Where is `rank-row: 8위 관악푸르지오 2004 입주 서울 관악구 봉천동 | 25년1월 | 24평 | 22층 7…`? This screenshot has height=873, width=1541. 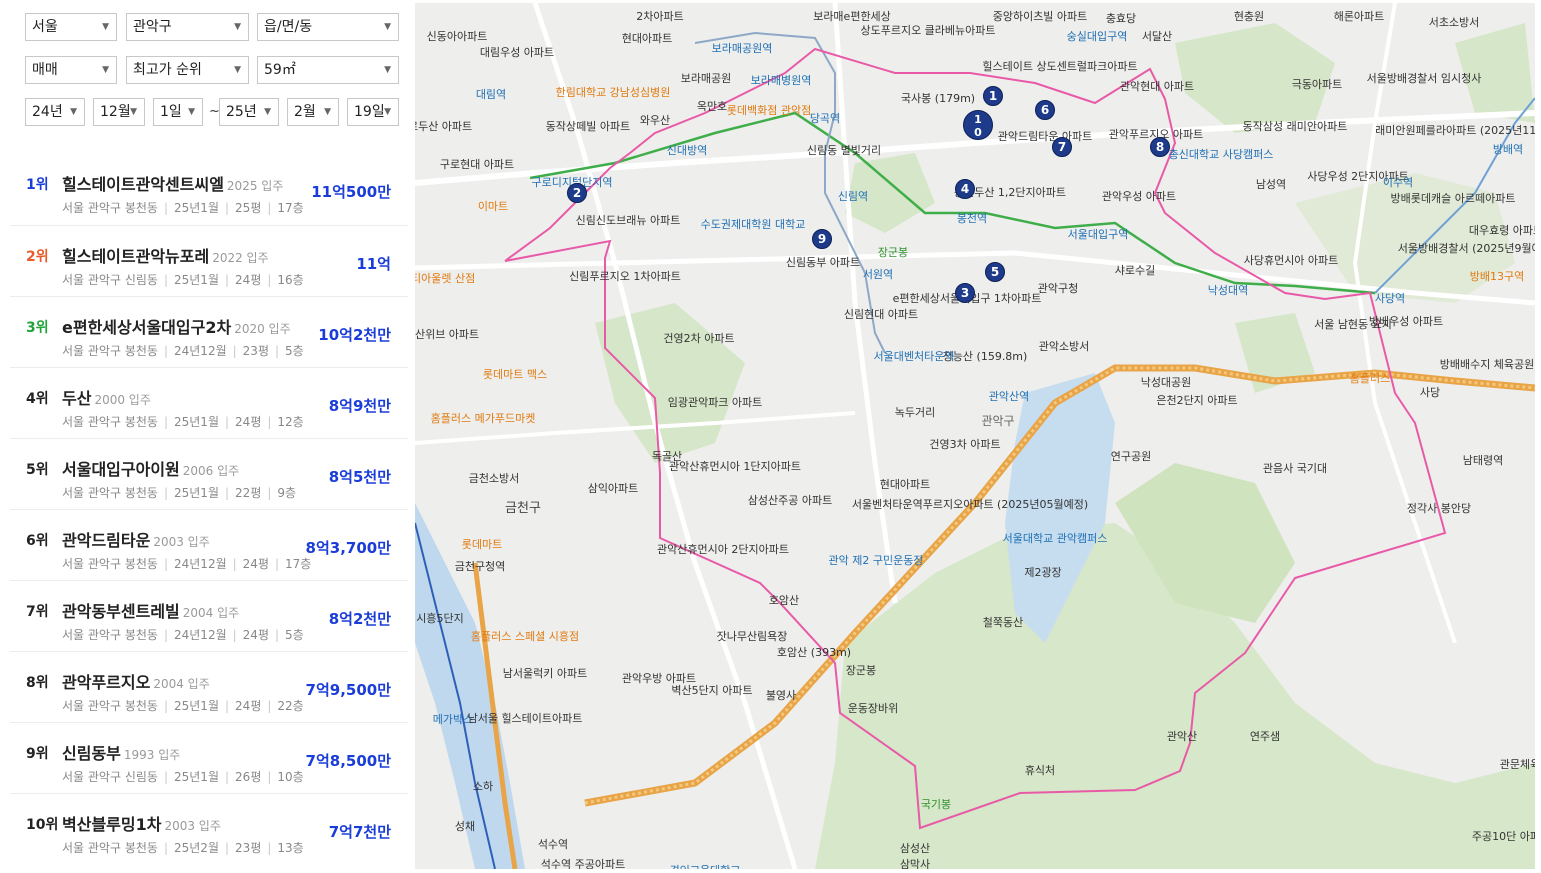
rank-row: 8위 관악푸르지오 2004 입주 서울 관악구 봉천동 | 25년1월 | 24평 | 22층 7… is located at coordinates (209, 686).